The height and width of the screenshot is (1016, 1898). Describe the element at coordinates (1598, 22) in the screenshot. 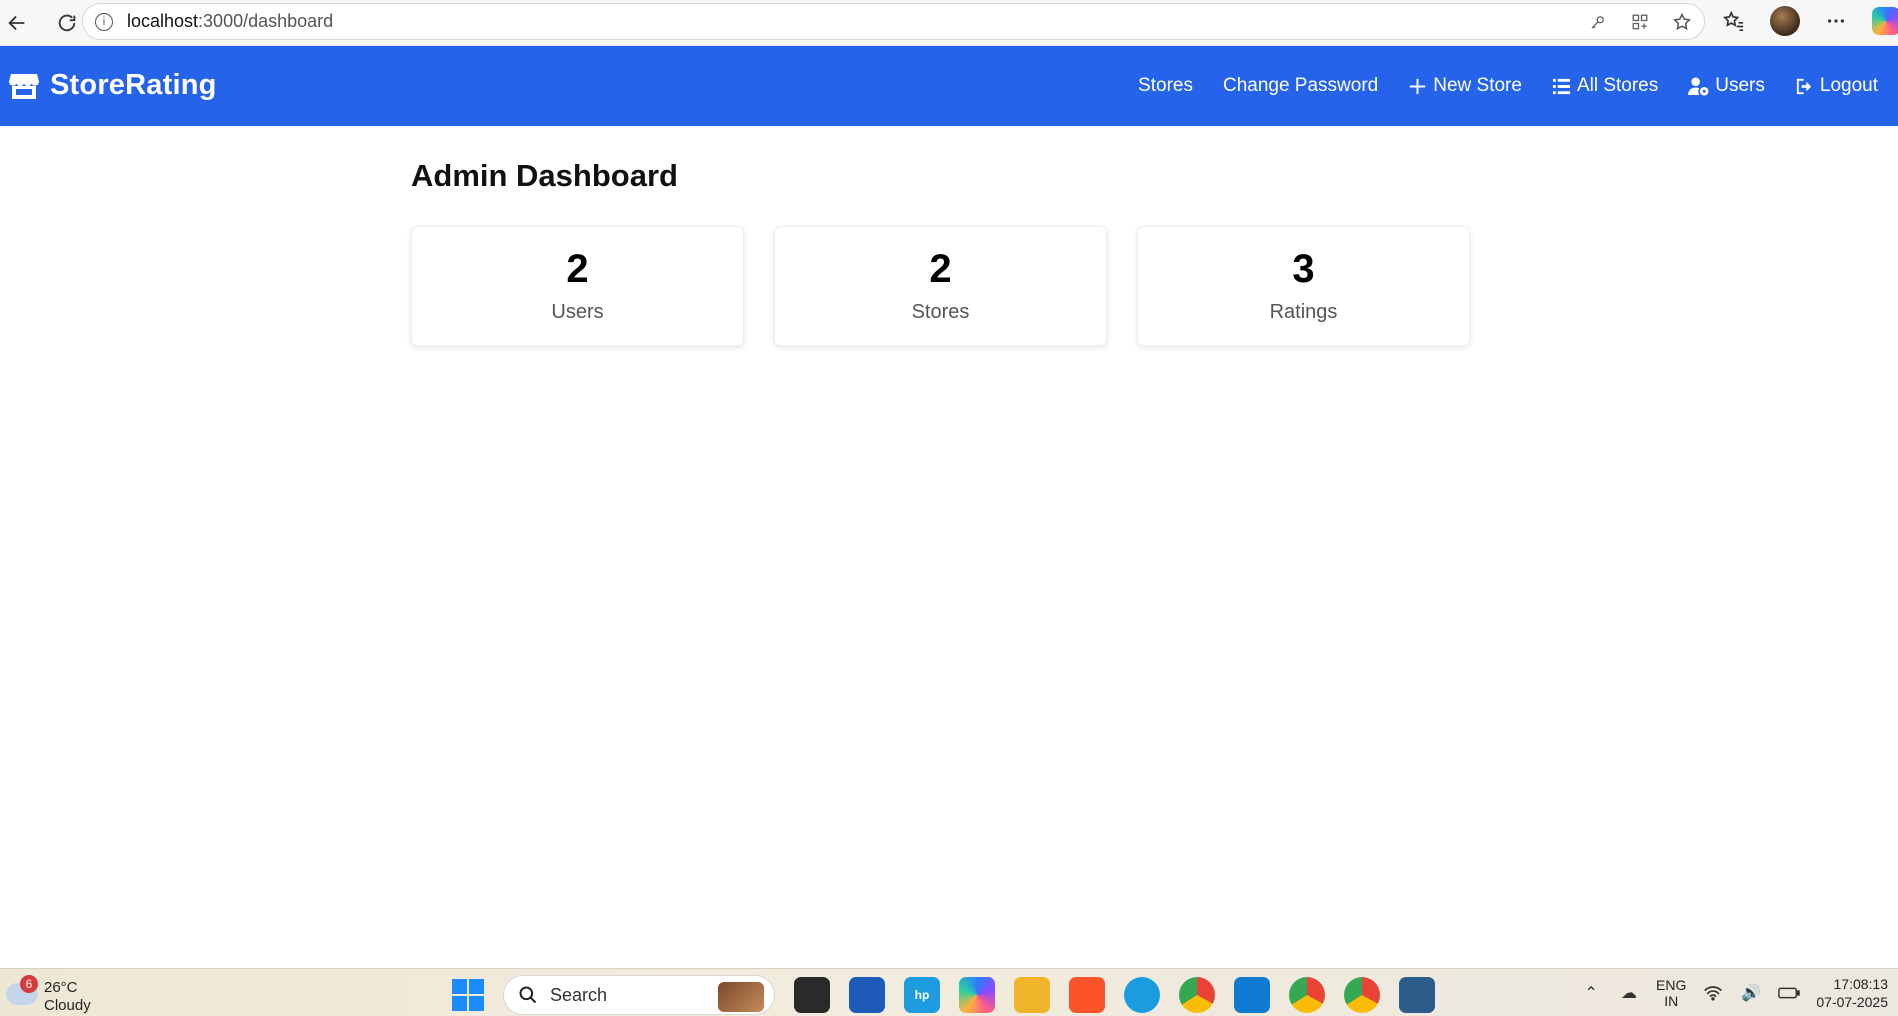

I see `key-icon` at that location.